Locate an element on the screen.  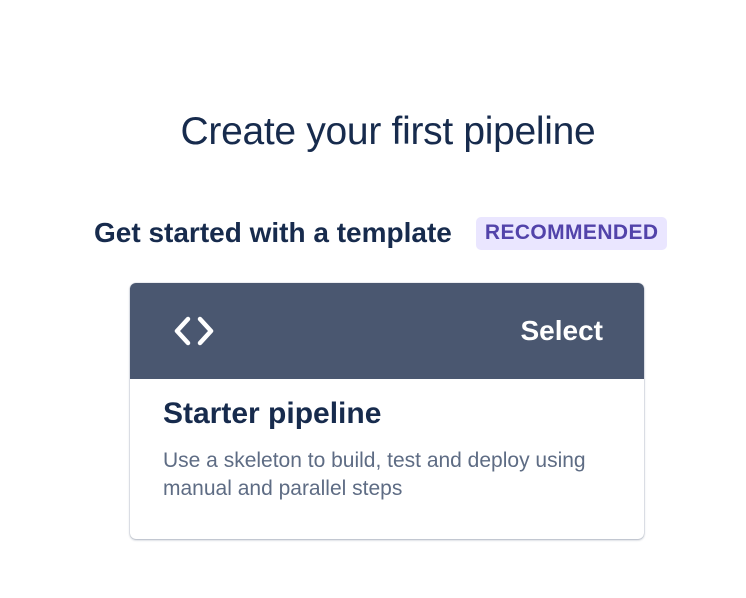
section-heading: Get started with a template is located at coordinates (273, 232).